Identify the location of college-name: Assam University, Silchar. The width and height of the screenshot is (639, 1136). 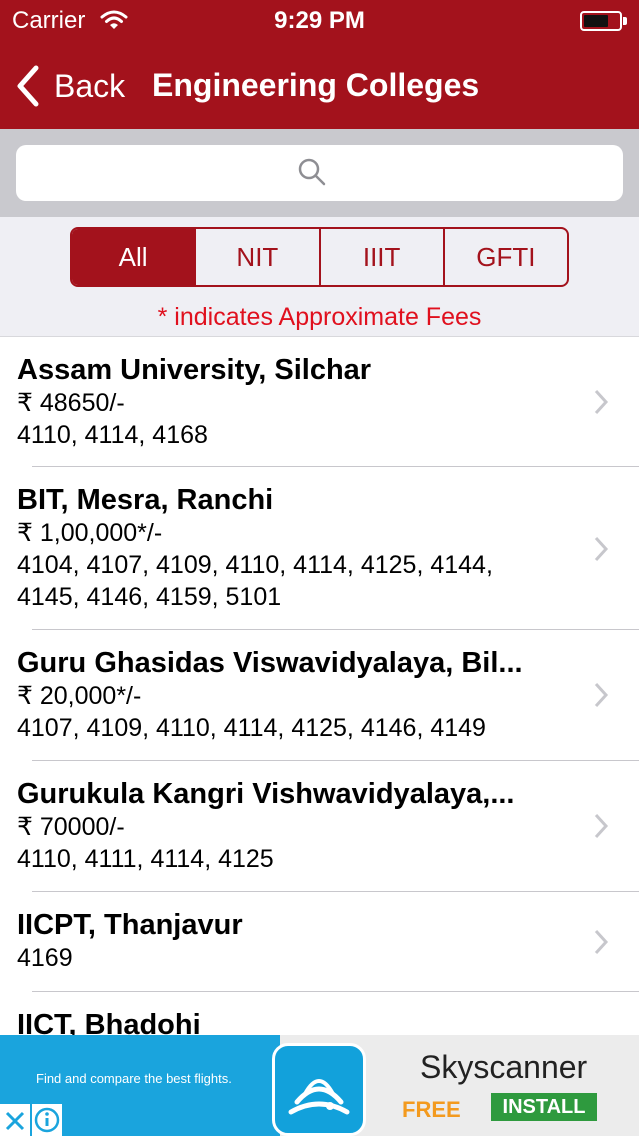
(194, 370).